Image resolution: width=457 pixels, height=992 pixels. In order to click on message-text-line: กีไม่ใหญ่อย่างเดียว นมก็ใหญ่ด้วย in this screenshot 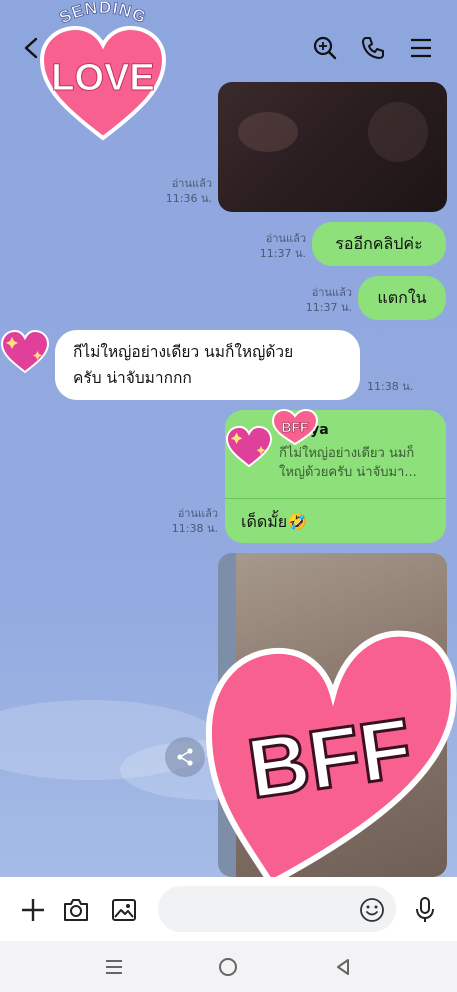, I will do `click(183, 352)`.